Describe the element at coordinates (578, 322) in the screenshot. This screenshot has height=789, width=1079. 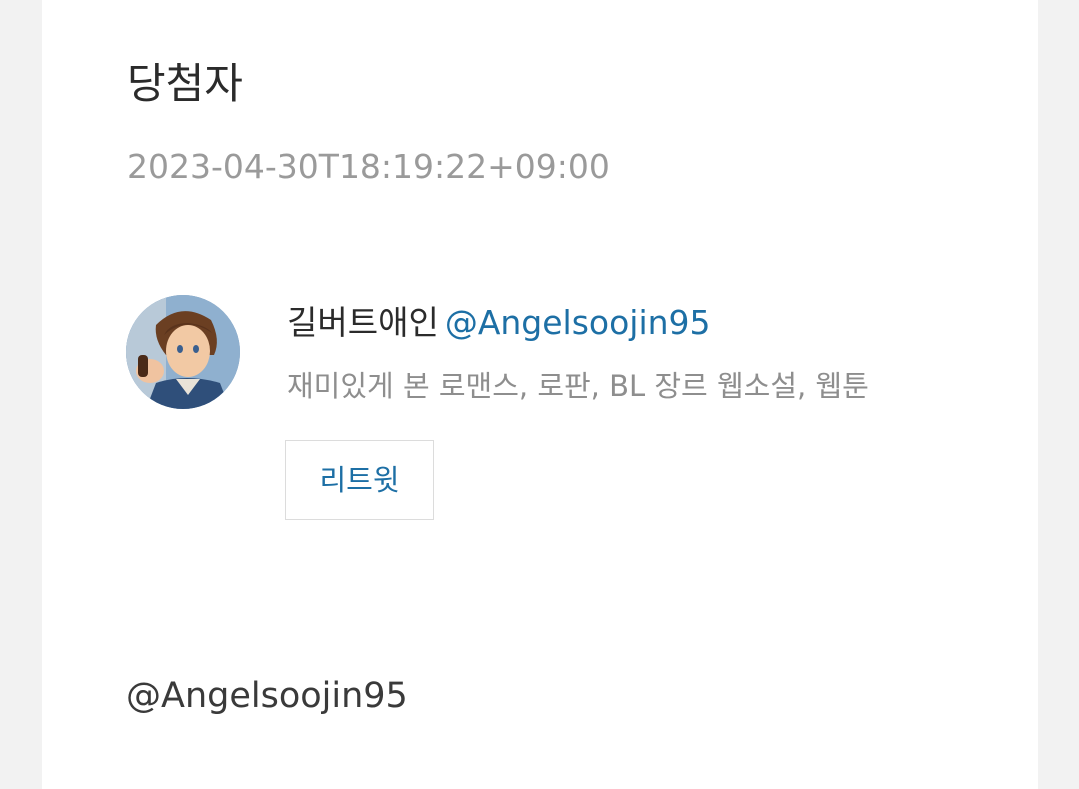
I see `user-handle-link: @Angelsoojin95` at that location.